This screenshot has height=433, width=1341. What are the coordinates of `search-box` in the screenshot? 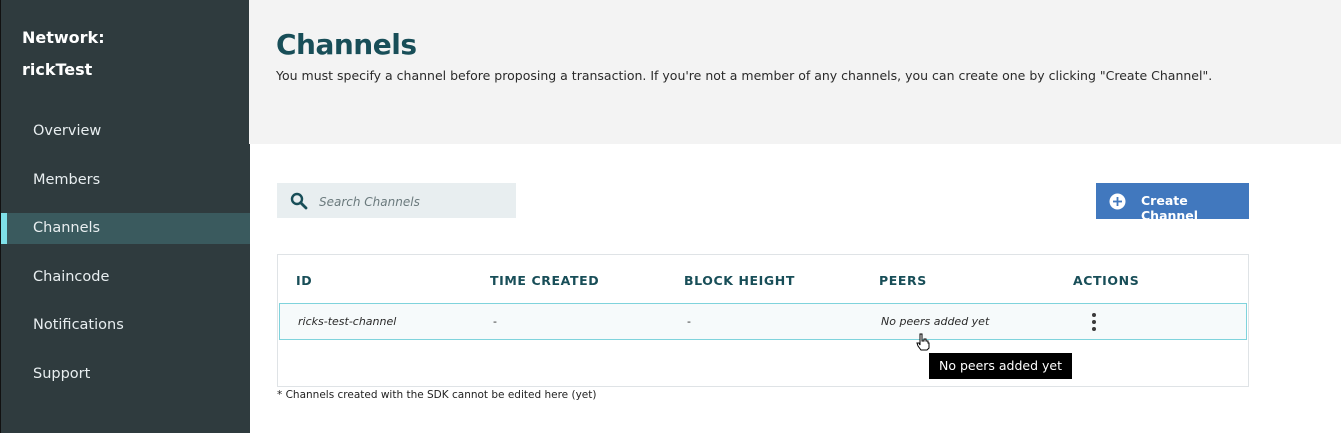 It's located at (396, 201).